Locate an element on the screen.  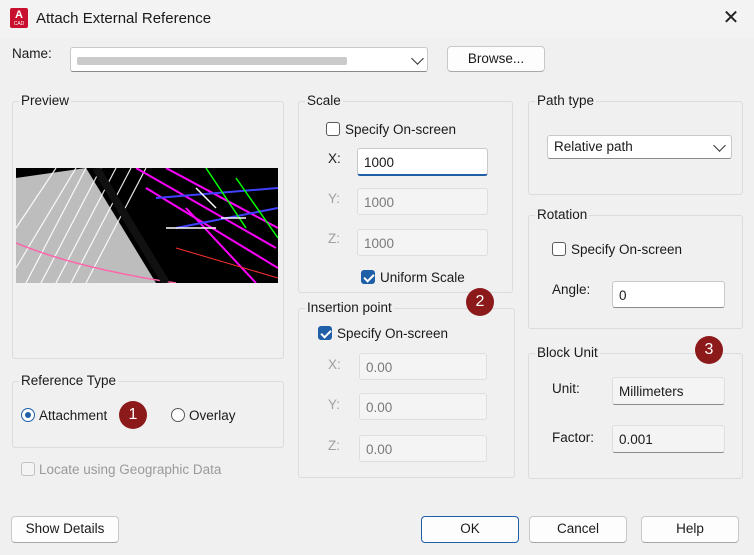
scale-label: Scale is located at coordinates (324, 100).